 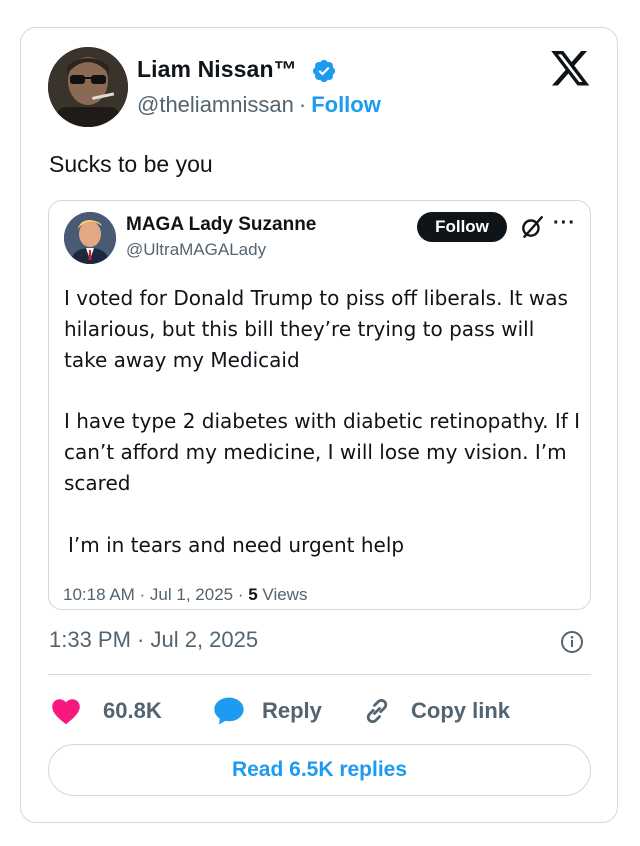 I want to click on reply-button: Reply, so click(x=267, y=711).